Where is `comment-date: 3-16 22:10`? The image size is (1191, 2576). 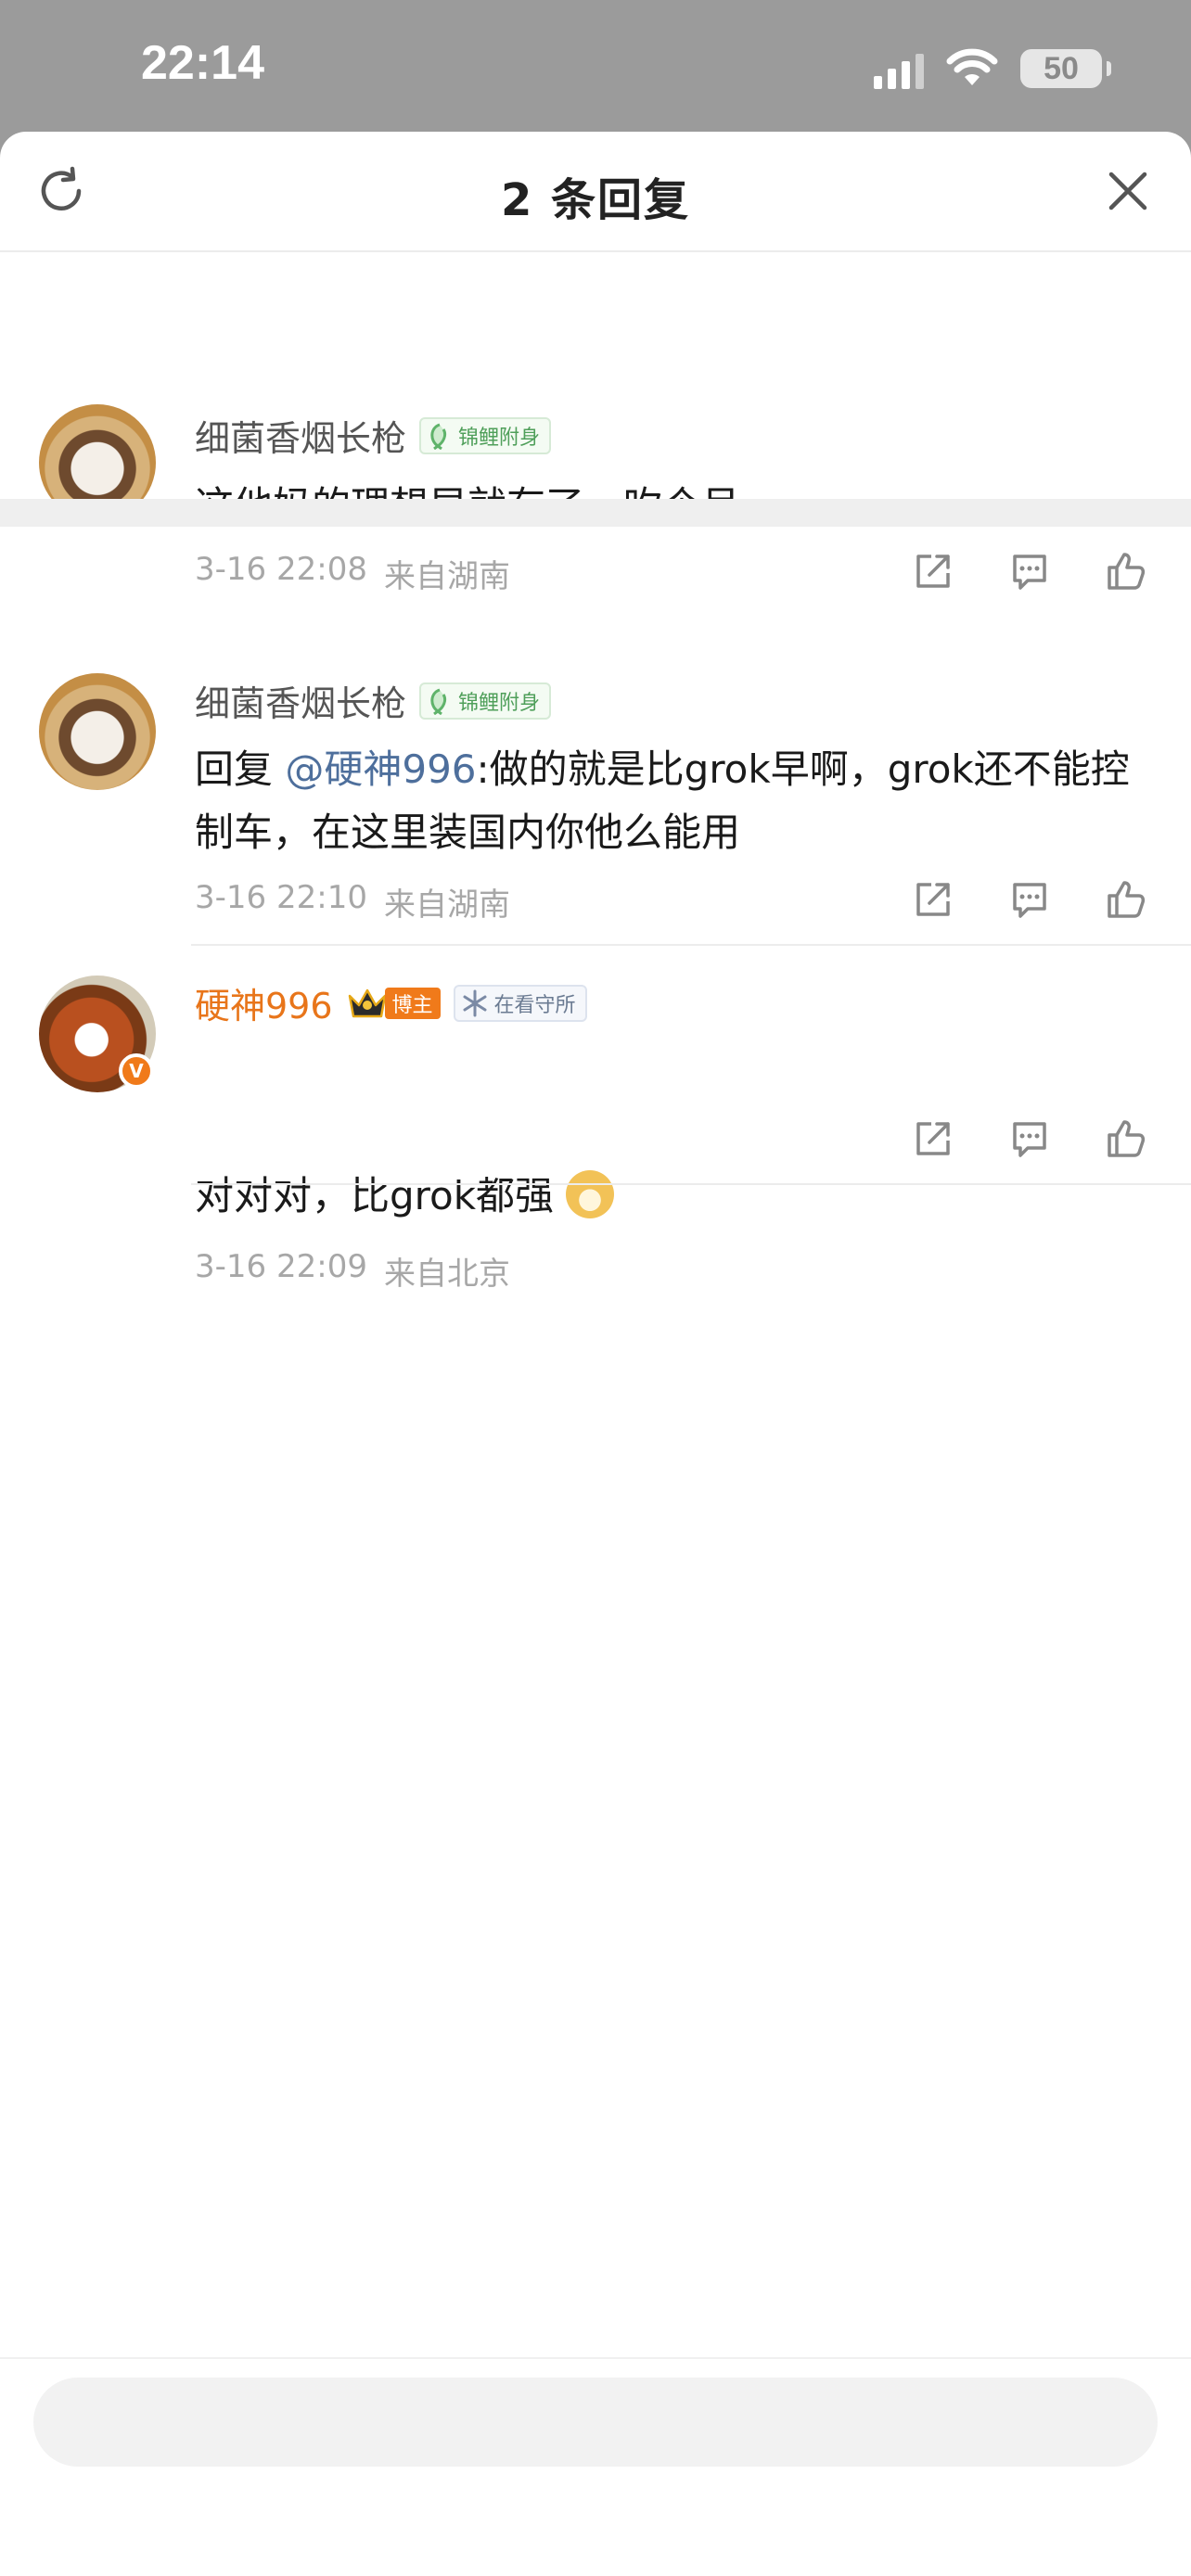 comment-date: 3-16 22:10 is located at coordinates (281, 897).